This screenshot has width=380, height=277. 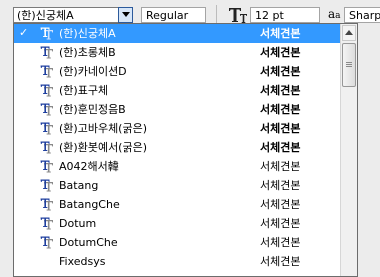 What do you see at coordinates (177, 71) in the screenshot?
I see `font-list-item: (한)카네이션D 서체견본` at bounding box center [177, 71].